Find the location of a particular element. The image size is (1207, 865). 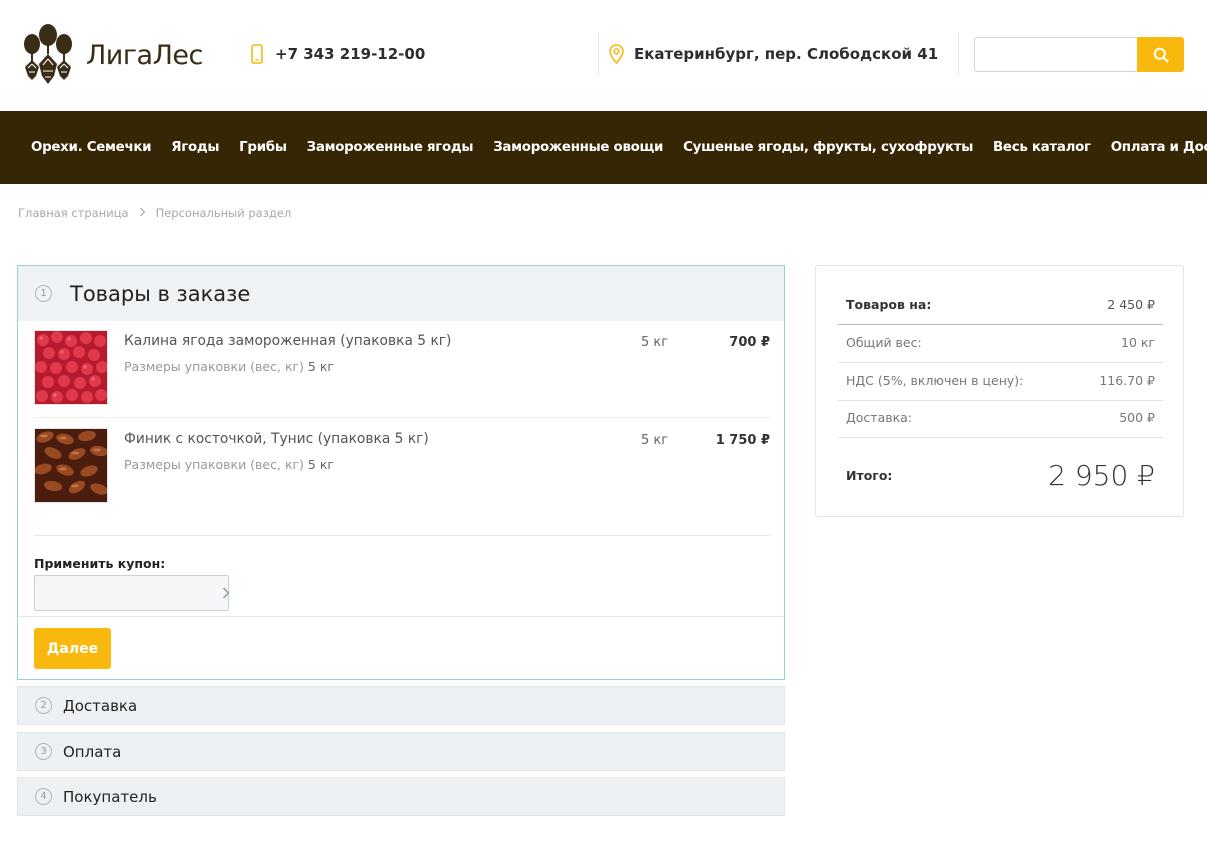

product-price: 700 ₽ is located at coordinates (749, 342).